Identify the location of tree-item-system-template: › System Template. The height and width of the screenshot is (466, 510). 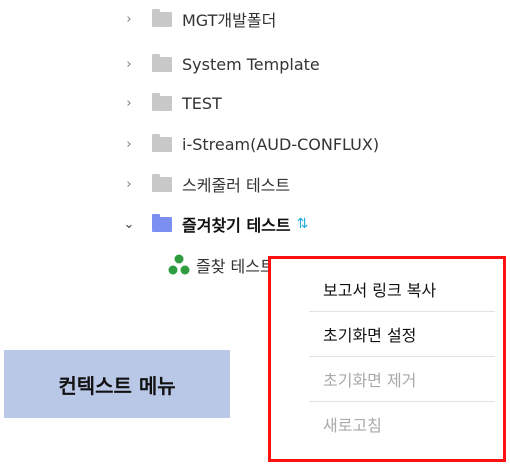
(219, 64).